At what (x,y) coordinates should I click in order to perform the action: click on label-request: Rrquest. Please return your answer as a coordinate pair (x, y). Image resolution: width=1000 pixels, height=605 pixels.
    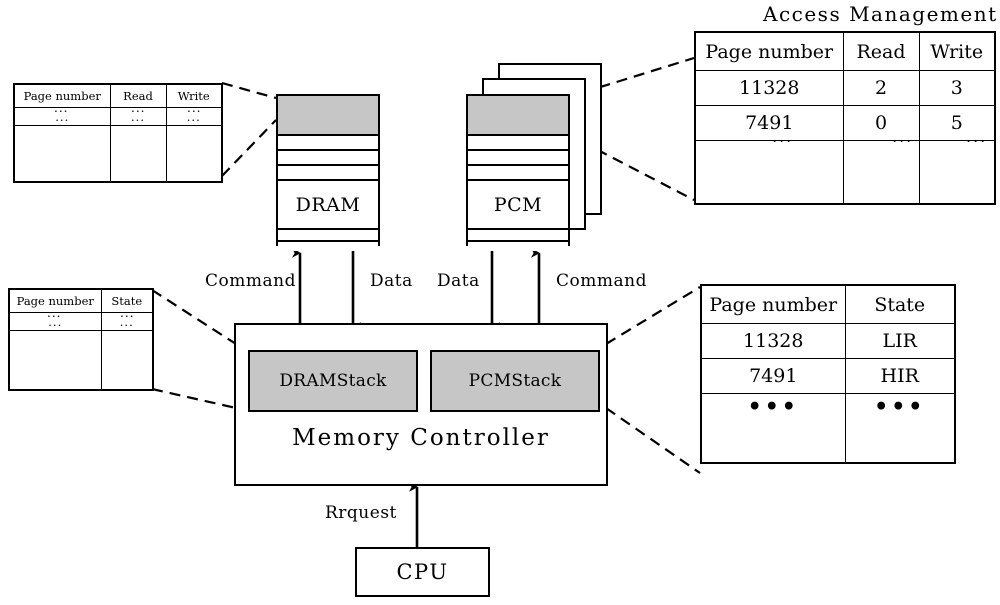
    Looking at the image, I should click on (361, 513).